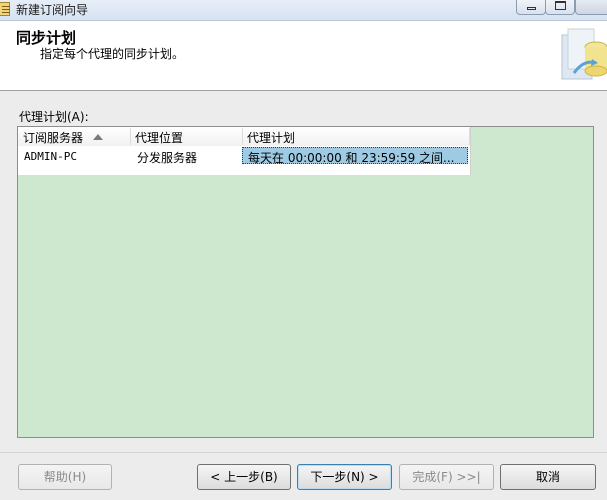 The image size is (607, 500). Describe the element at coordinates (303, 56) in the screenshot. I see `wizard-header: 同步计划 指定每个代理的同步计划。` at that location.